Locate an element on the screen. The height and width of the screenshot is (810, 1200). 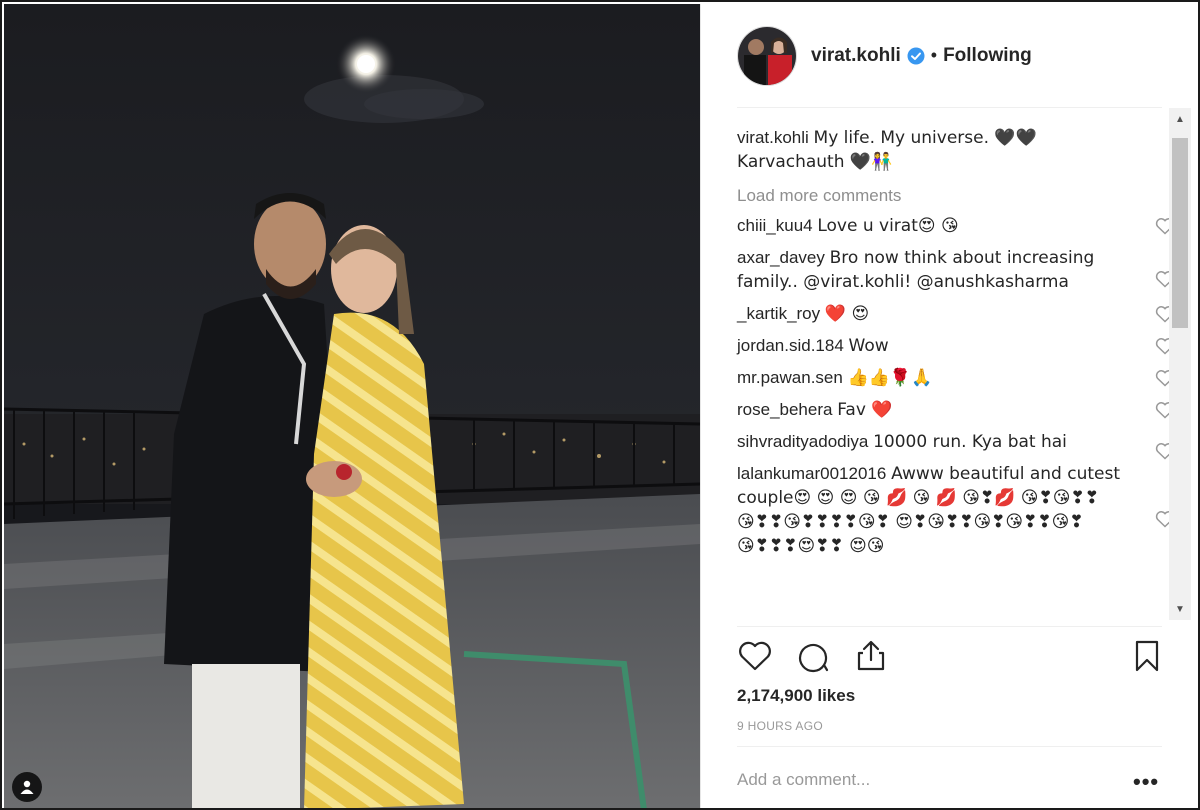
post-header: virat.kohli • Following is located at coordinates (949, 55).